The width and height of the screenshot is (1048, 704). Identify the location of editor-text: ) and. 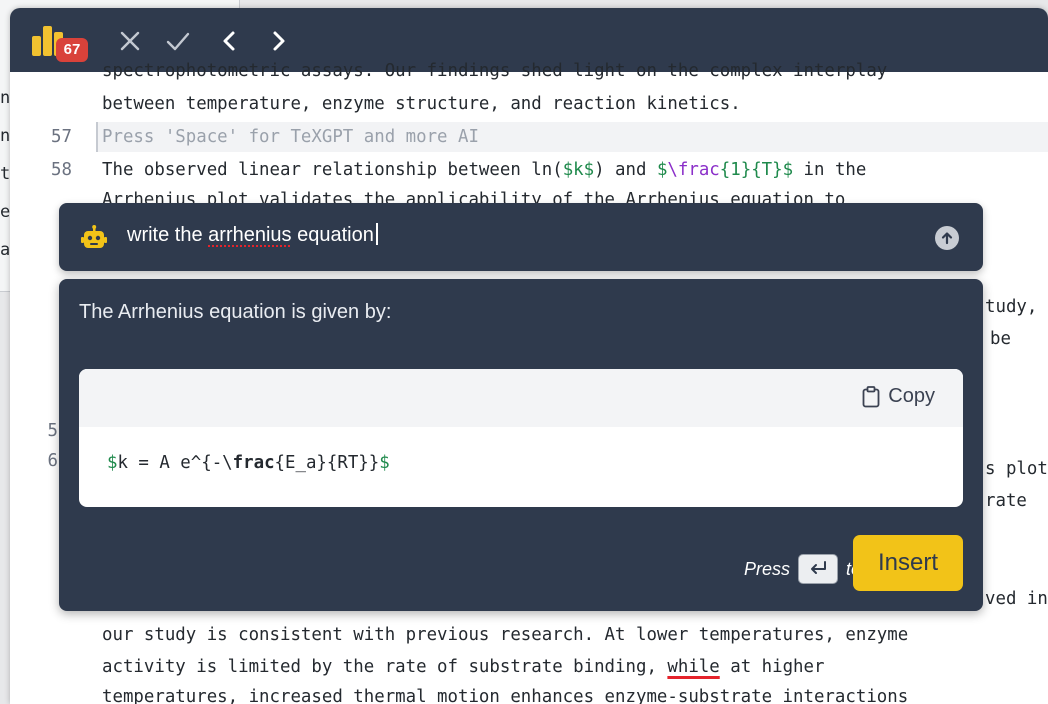
(625, 170).